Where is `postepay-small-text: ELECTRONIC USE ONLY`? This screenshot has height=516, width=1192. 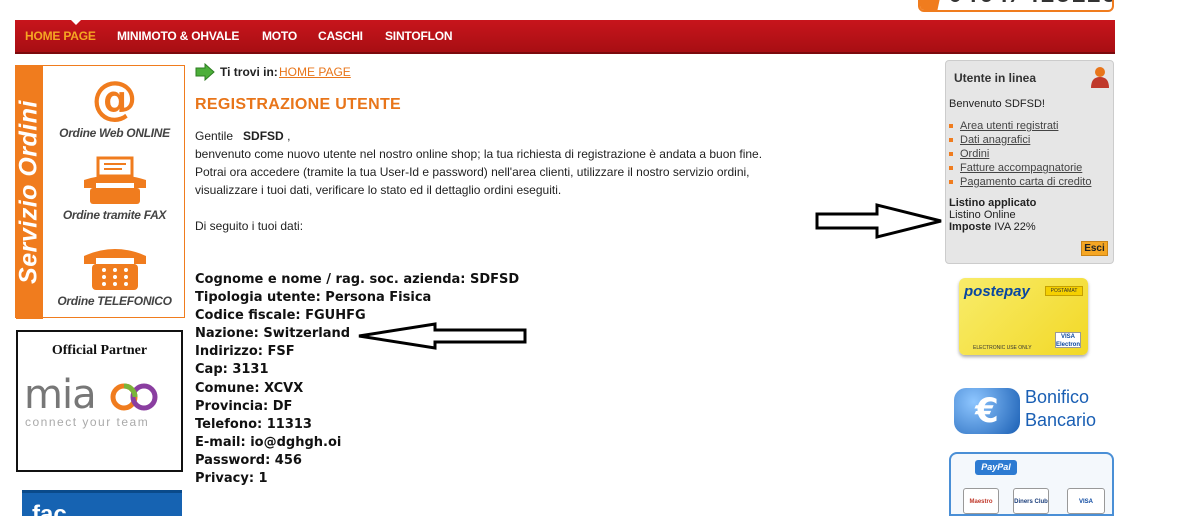
postepay-small-text: ELECTRONIC USE ONLY is located at coordinates (1002, 348).